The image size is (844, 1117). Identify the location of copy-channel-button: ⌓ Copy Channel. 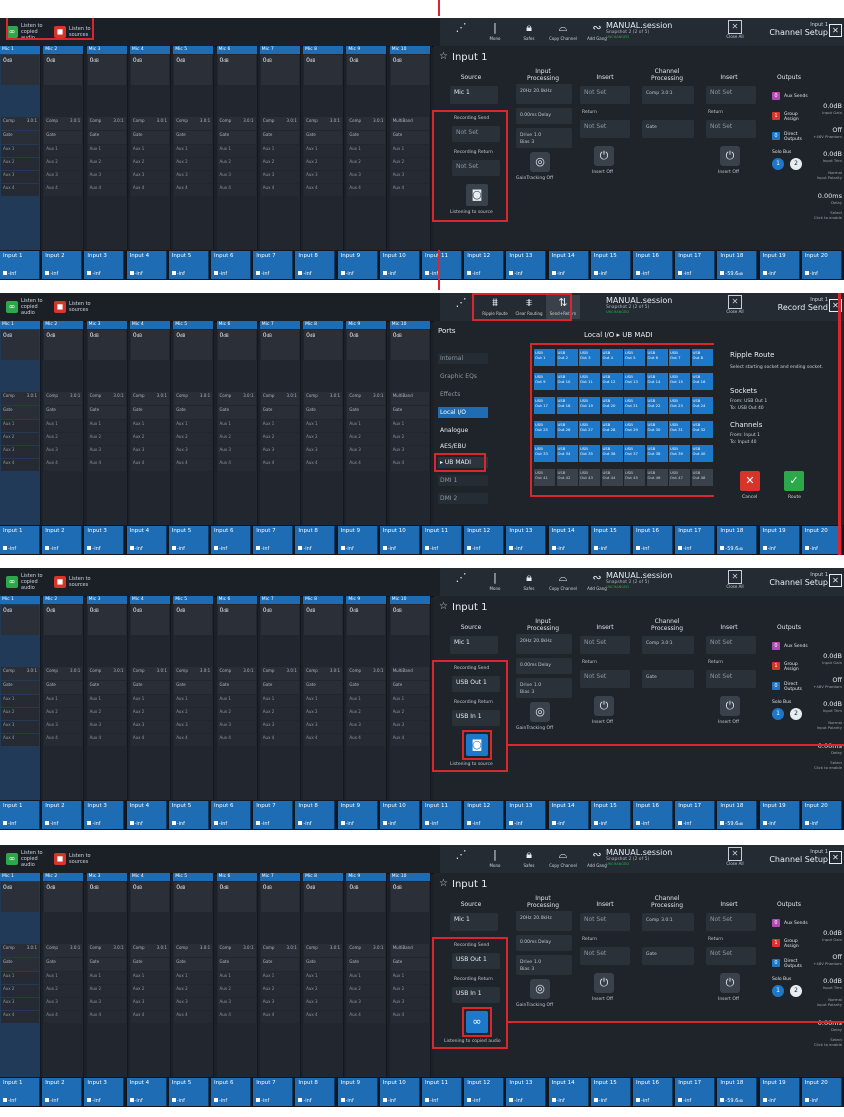
(563, 859).